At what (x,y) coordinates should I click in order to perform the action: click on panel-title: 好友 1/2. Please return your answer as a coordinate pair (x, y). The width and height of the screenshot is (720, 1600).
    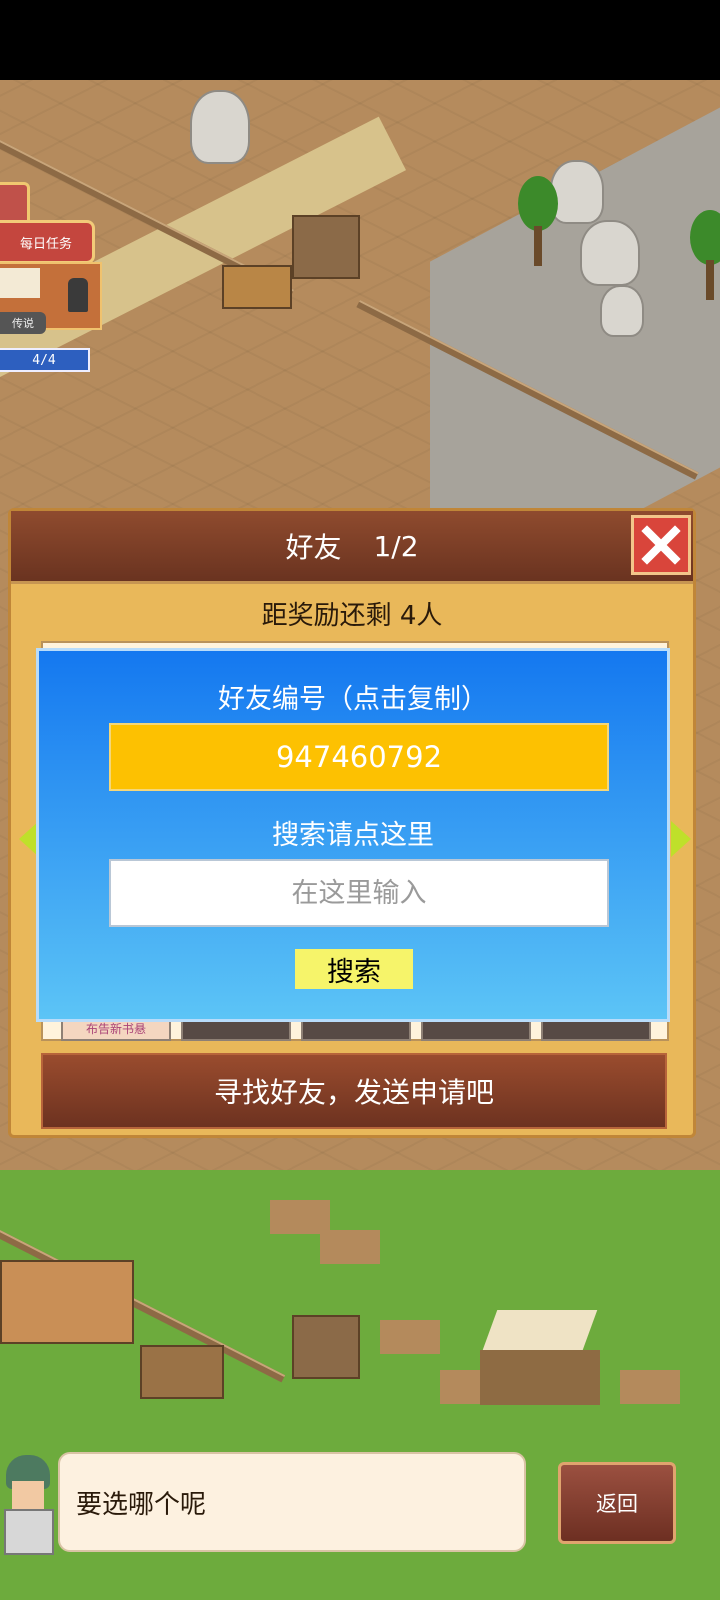
    Looking at the image, I should click on (352, 546).